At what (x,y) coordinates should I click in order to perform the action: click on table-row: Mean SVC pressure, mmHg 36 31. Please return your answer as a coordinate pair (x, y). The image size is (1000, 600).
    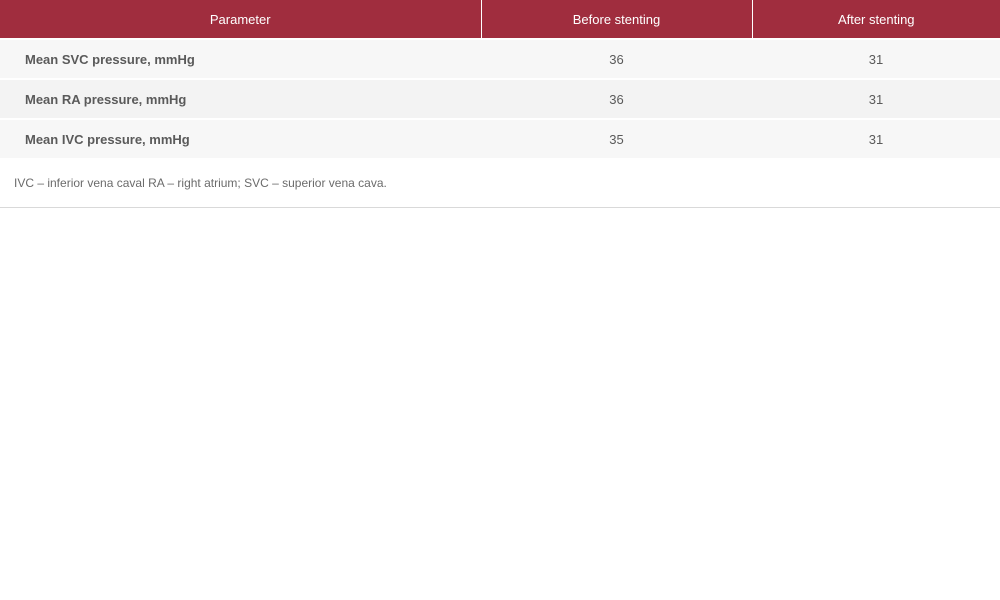
    Looking at the image, I should click on (500, 58).